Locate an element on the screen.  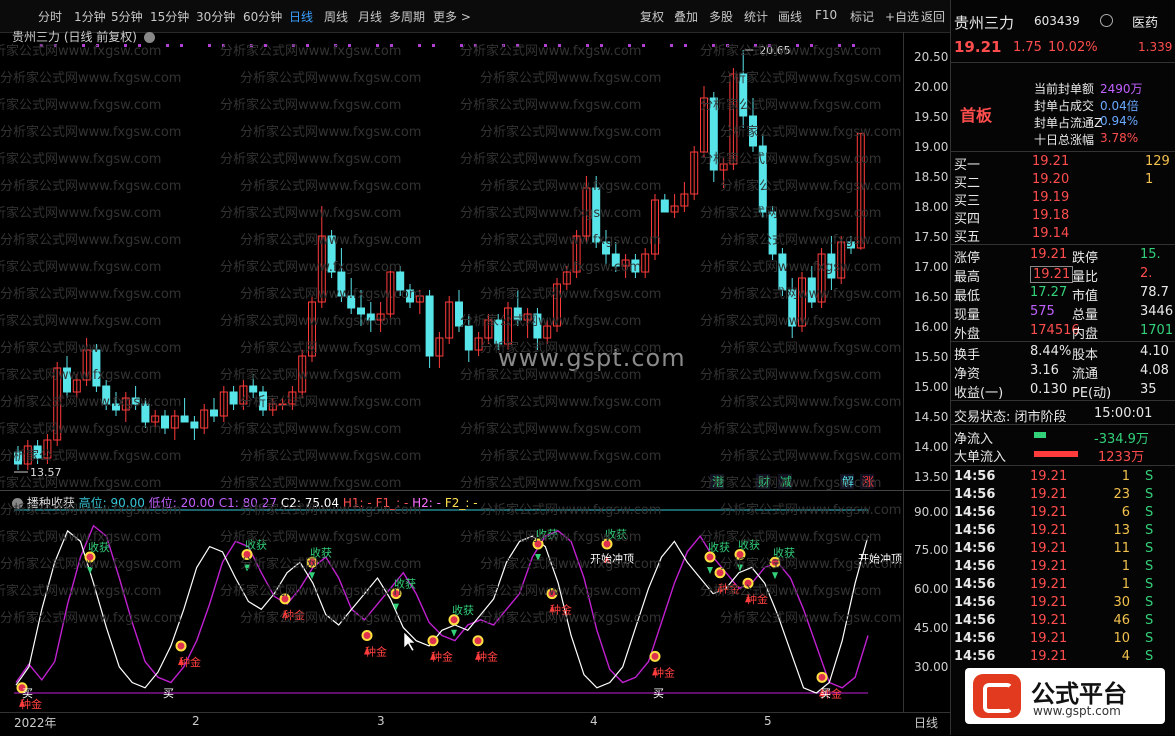
toolbar-action-5: F10 is located at coordinates (826, 15).